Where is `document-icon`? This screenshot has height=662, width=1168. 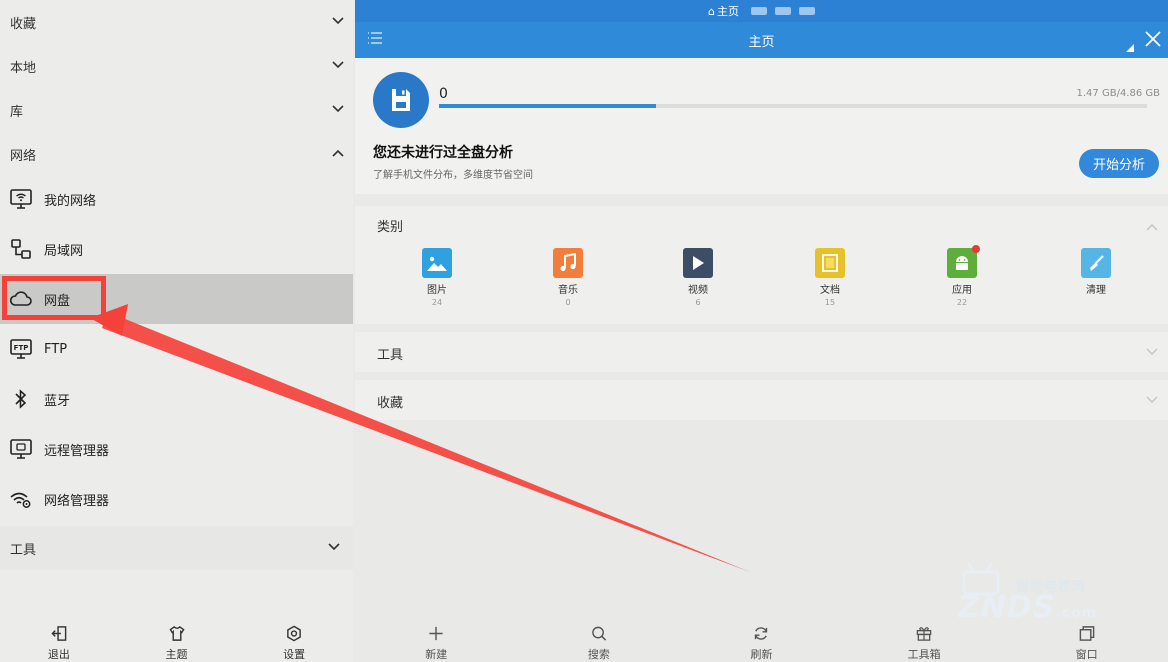 document-icon is located at coordinates (830, 263).